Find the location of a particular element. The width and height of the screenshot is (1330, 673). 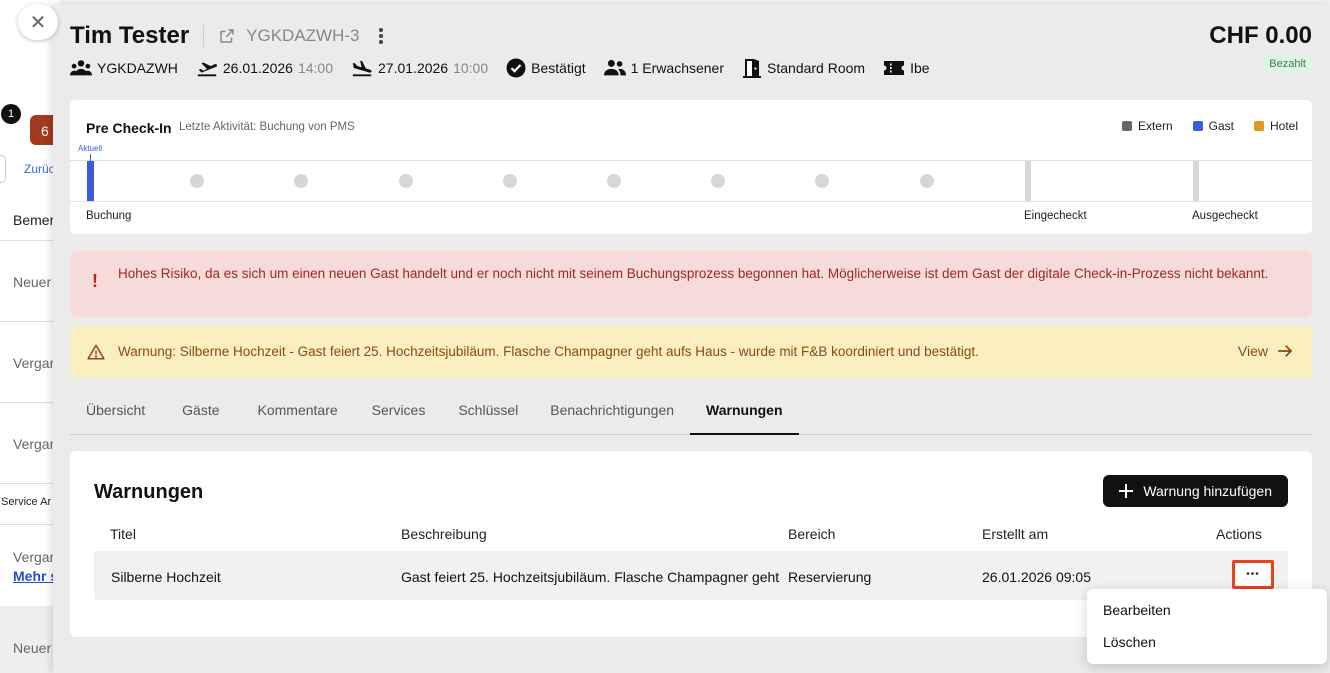

arrival: 26.01.2026 14:00 is located at coordinates (264, 68).